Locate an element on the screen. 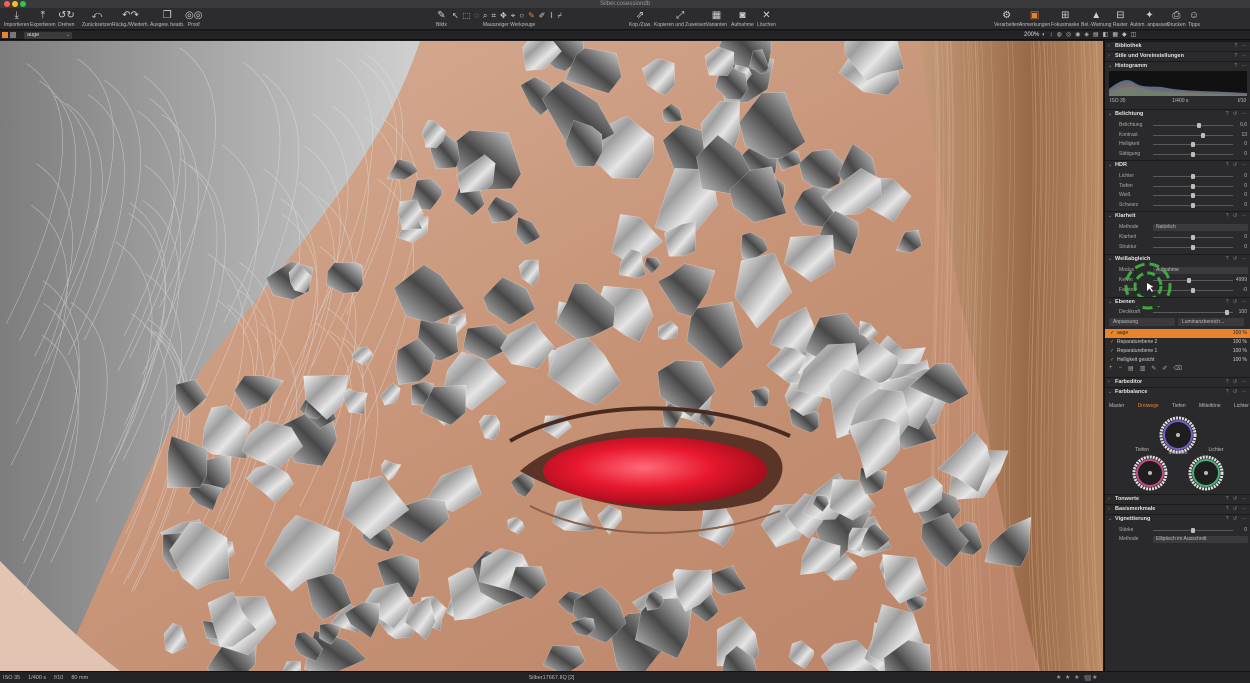 Image resolution: width=1250 pixels, height=683 pixels. export-button: ⤒ Exportieren is located at coordinates (43, 18).